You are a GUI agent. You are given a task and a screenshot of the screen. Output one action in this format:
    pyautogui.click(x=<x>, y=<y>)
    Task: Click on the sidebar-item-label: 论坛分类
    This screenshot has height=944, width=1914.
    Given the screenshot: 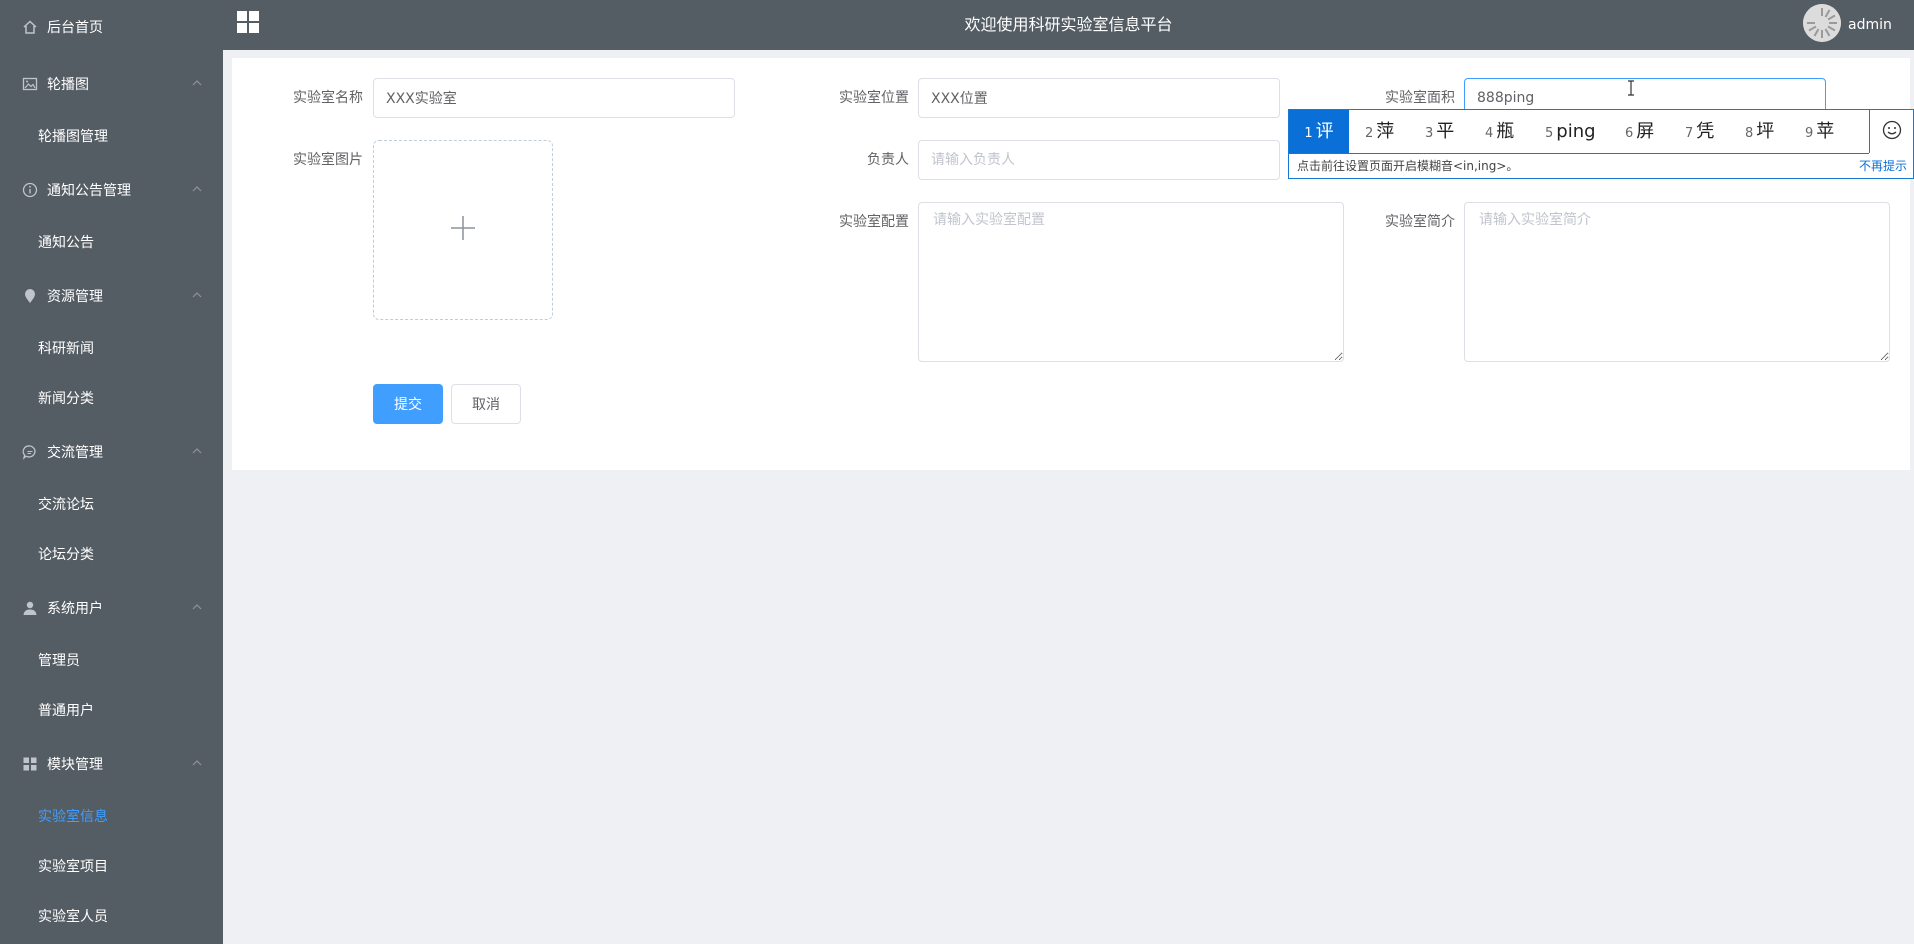 What is the action you would take?
    pyautogui.click(x=66, y=555)
    